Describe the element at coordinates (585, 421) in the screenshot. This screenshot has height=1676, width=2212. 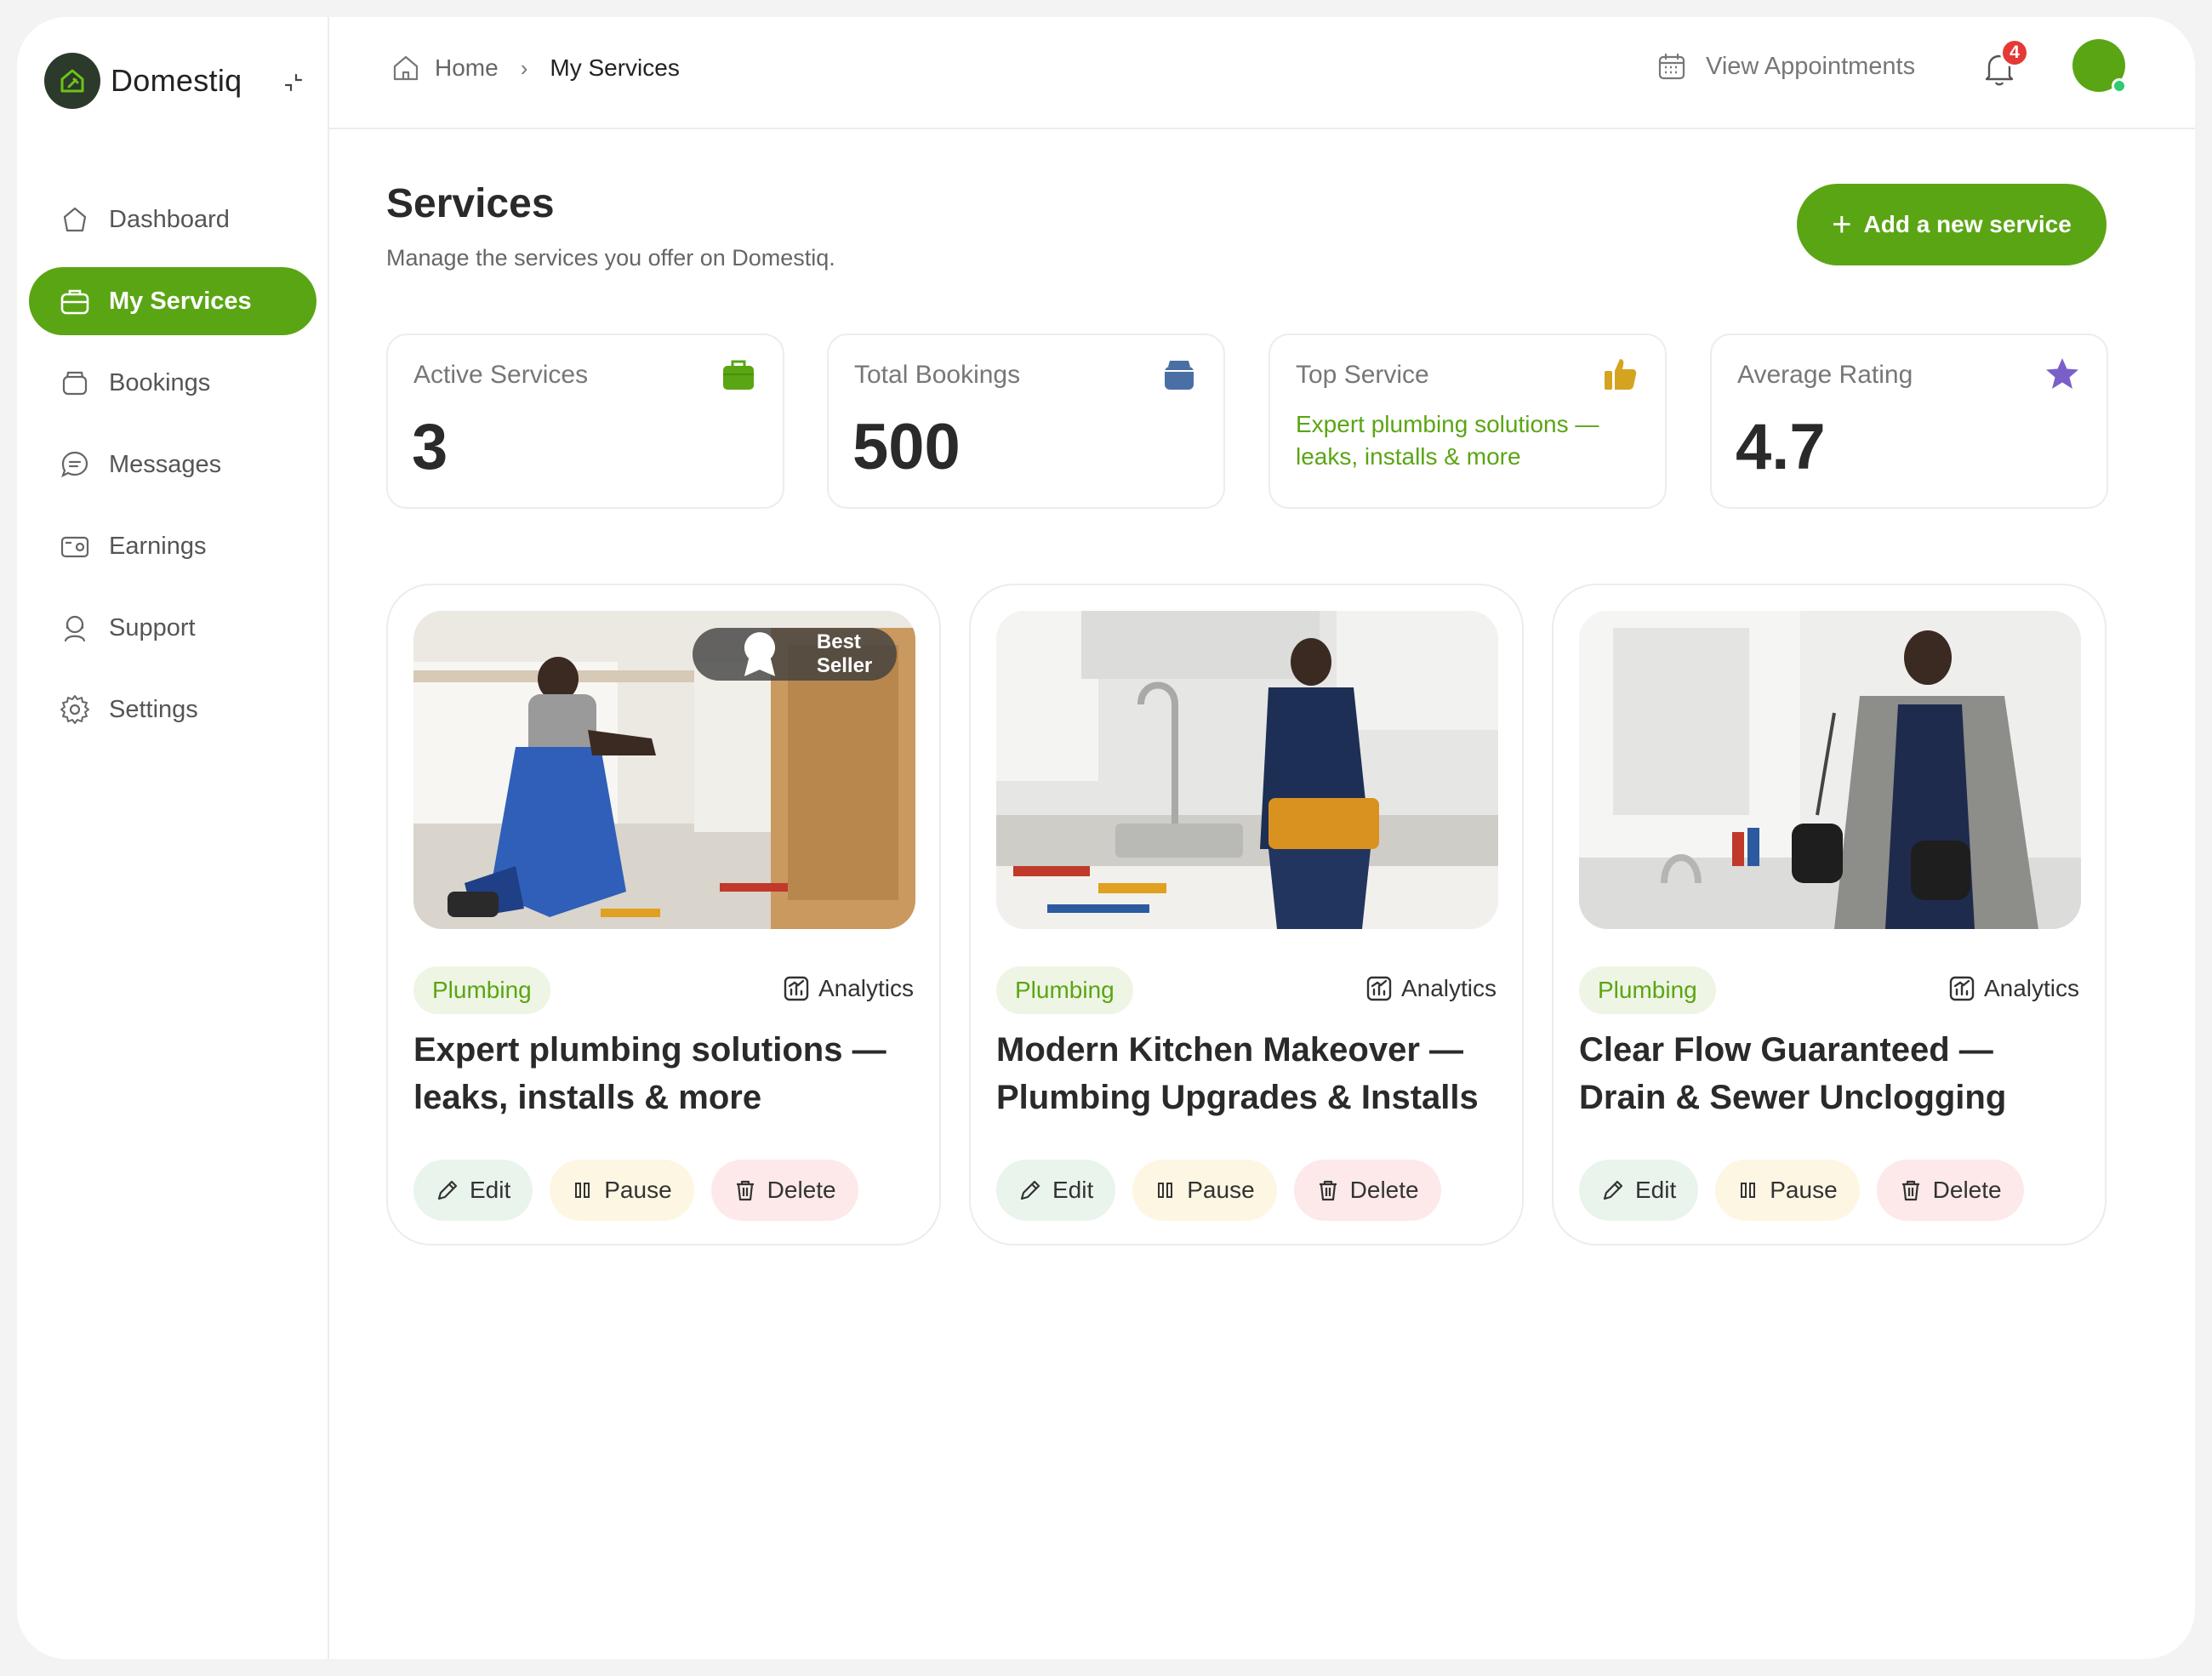
I see `stat-card-active-services: Active Services 3` at that location.